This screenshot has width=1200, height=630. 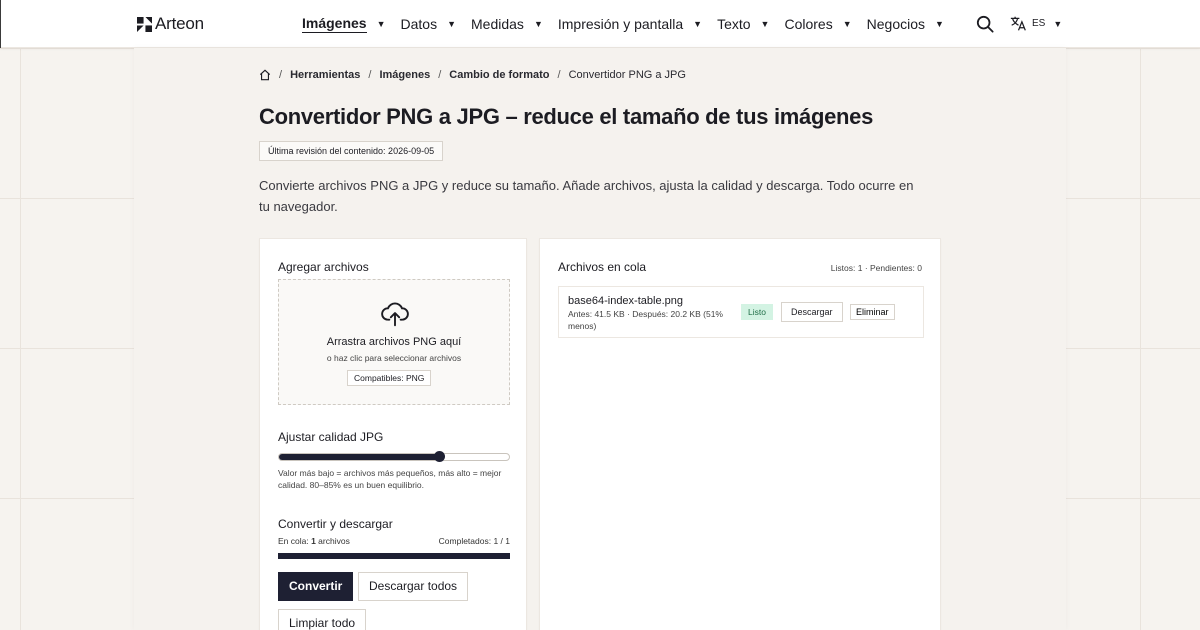 I want to click on quality-title: Ajustar calidad JPG, so click(x=331, y=437).